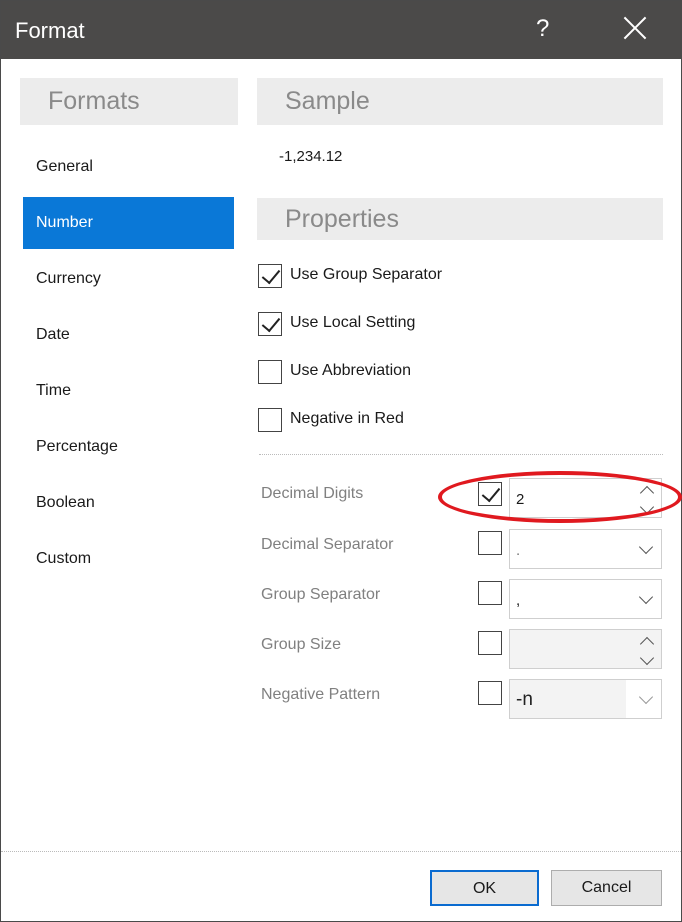  I want to click on decimal-separator-label: Decimal Separator, so click(327, 544).